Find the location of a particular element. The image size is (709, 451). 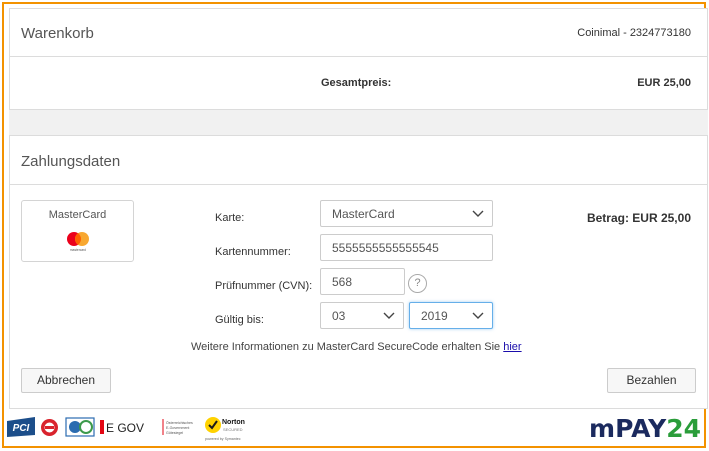

mpay24-logo: mPAY24 is located at coordinates (645, 428).